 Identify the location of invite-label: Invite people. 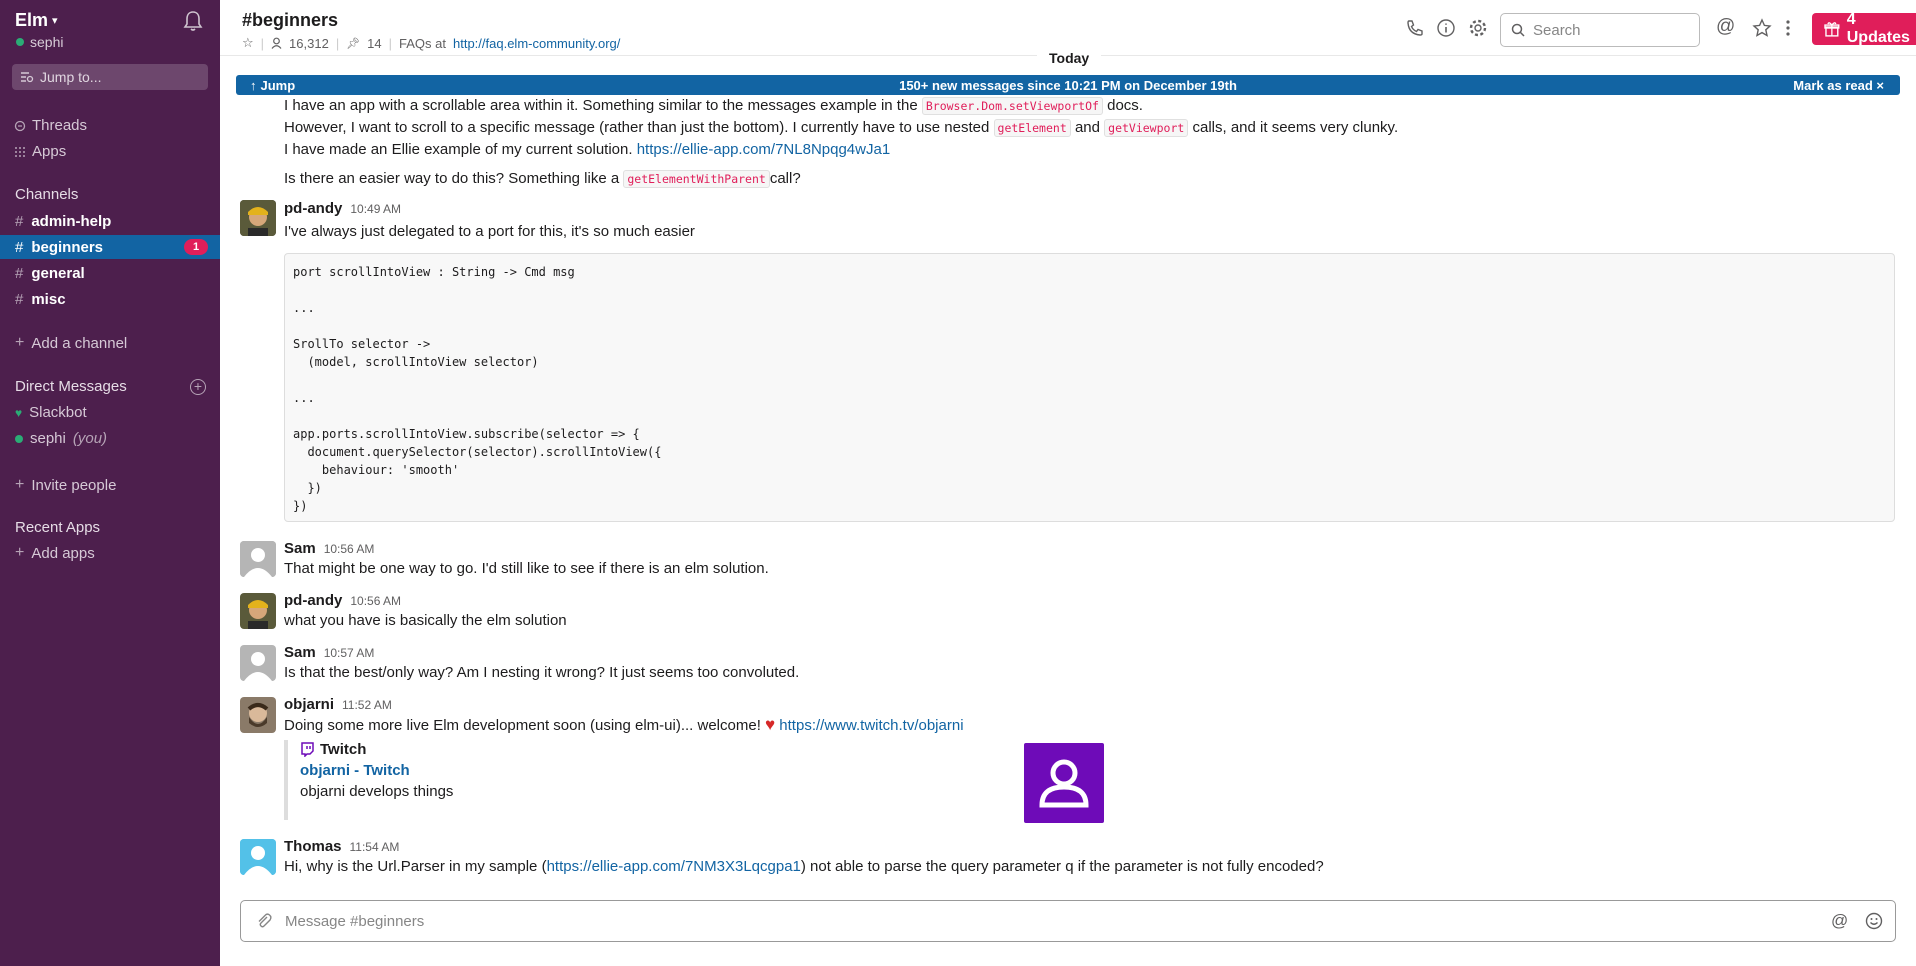
(74, 485).